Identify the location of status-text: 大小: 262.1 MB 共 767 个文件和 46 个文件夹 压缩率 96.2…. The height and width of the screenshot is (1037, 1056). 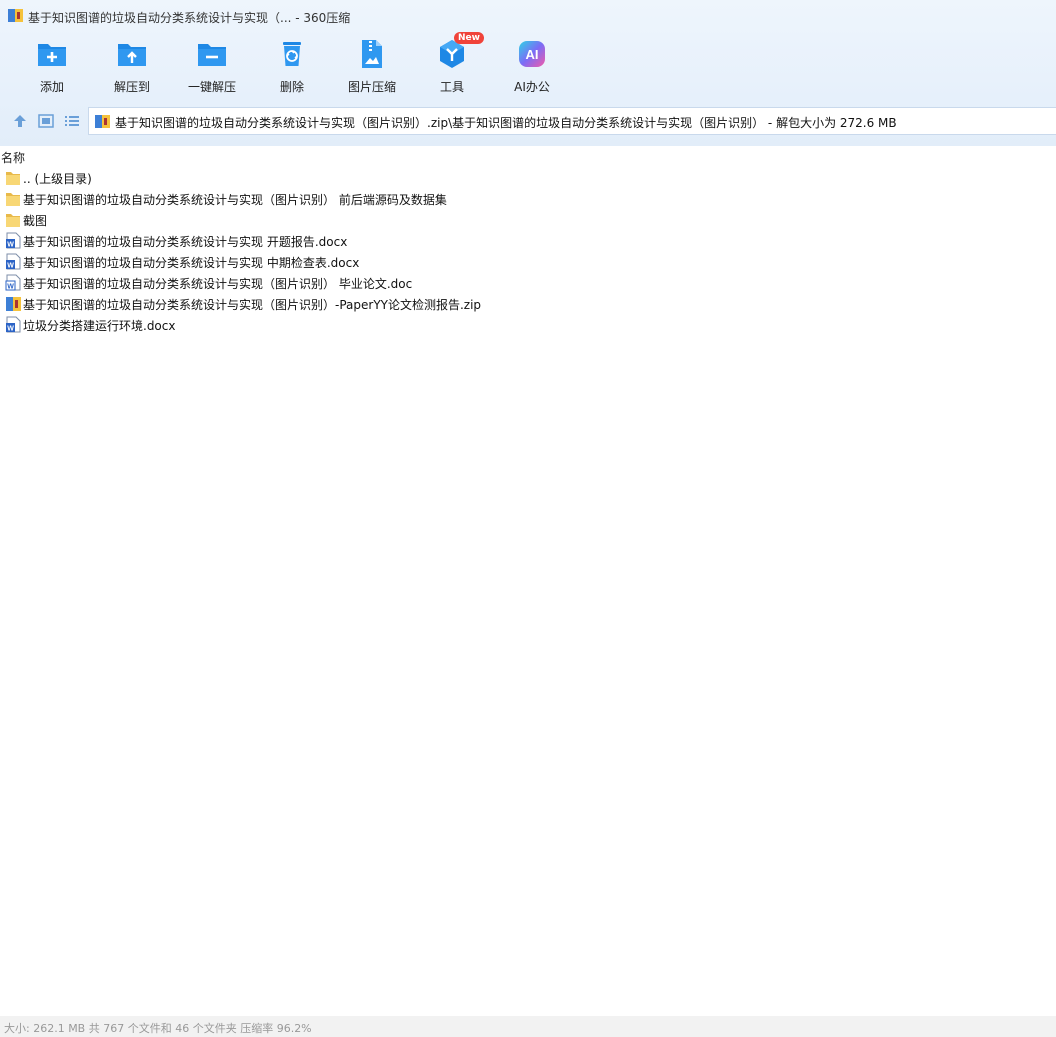
(158, 1028).